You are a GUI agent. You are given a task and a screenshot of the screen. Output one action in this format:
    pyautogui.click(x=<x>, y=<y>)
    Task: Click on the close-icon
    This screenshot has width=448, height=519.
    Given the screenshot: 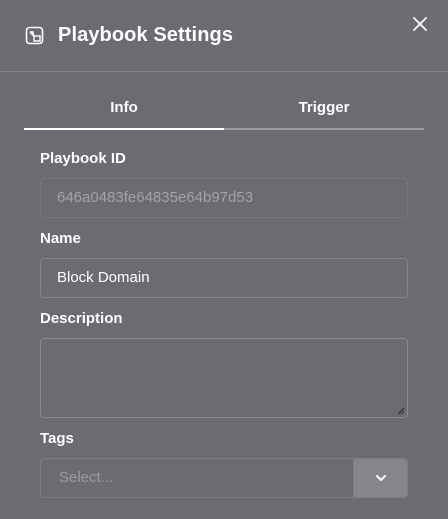 What is the action you would take?
    pyautogui.click(x=420, y=24)
    